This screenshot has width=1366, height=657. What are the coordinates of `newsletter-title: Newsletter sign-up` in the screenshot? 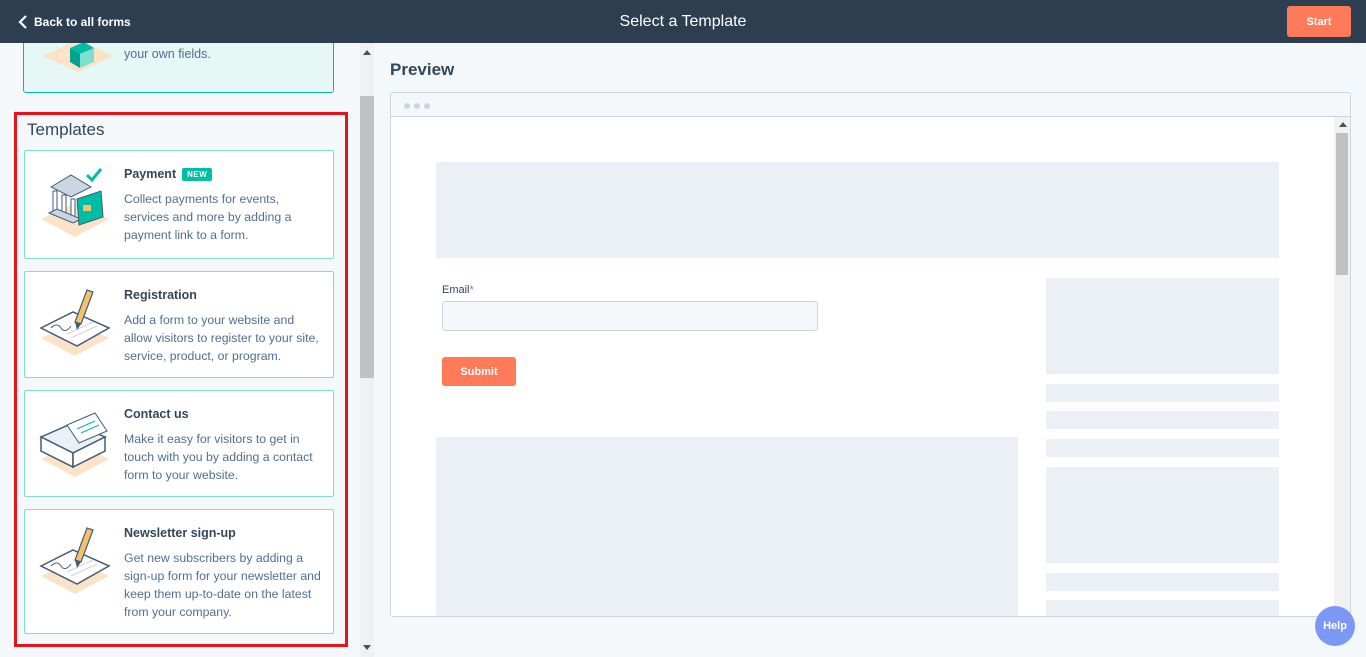 It's located at (180, 533).